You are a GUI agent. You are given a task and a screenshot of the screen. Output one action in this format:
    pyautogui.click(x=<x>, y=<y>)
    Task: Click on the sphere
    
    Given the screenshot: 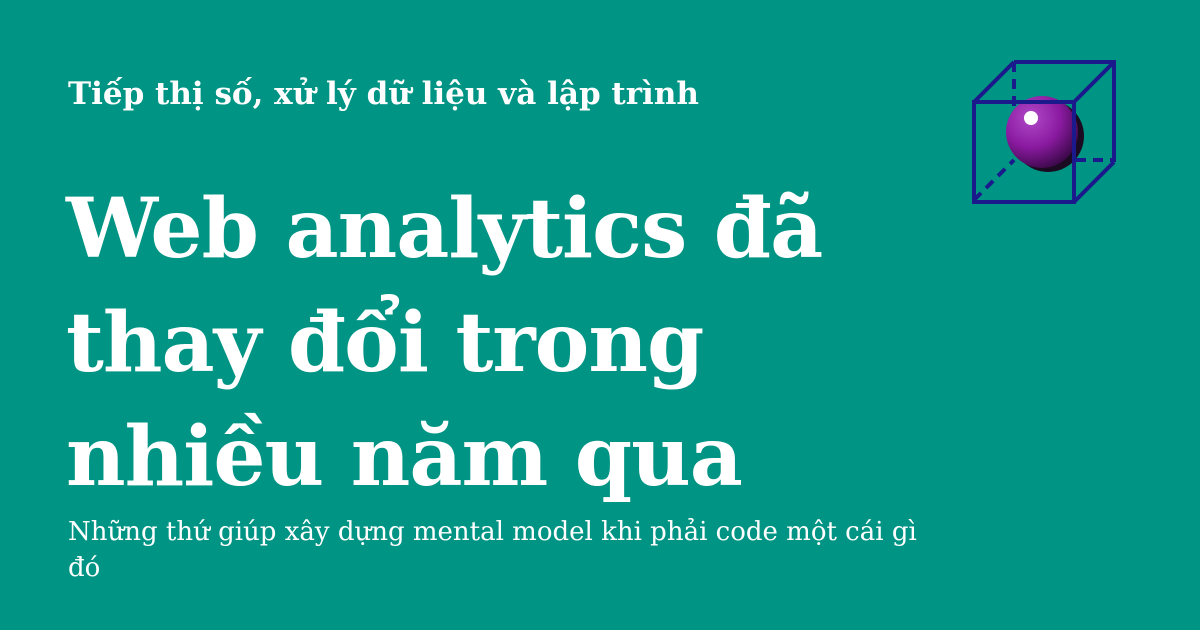 What is the action you would take?
    pyautogui.click(x=1042, y=132)
    